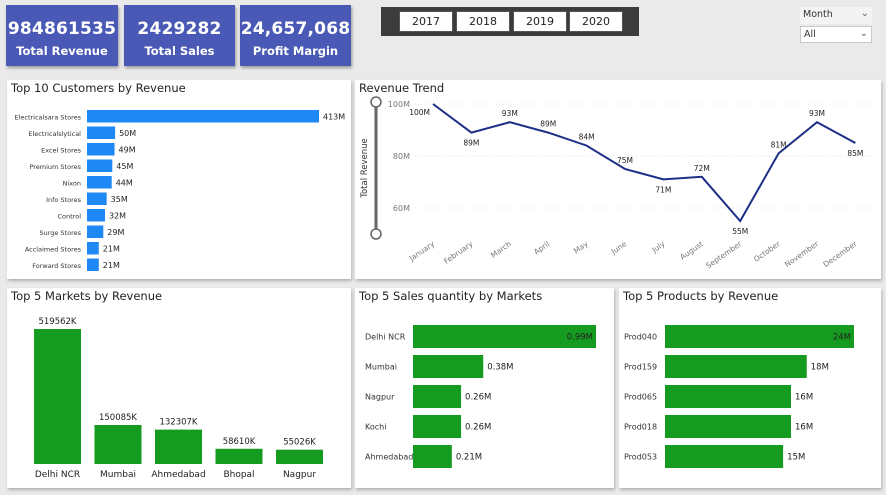 The image size is (886, 495). What do you see at coordinates (510, 113) in the screenshot?
I see `data-label: 93M` at bounding box center [510, 113].